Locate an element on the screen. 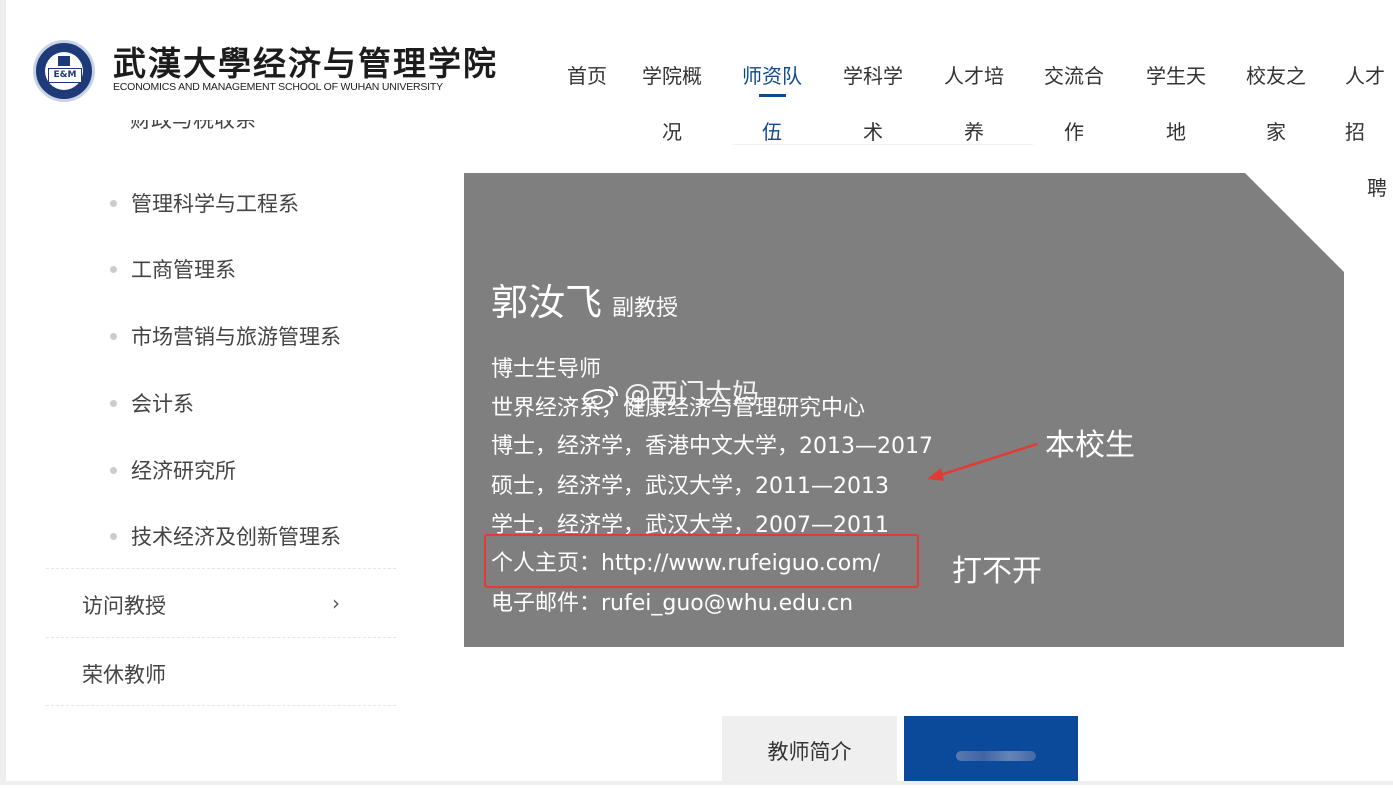  sidebar-subitem-marketing-tourism: 市场营销与旅游管理系 is located at coordinates (225, 336).